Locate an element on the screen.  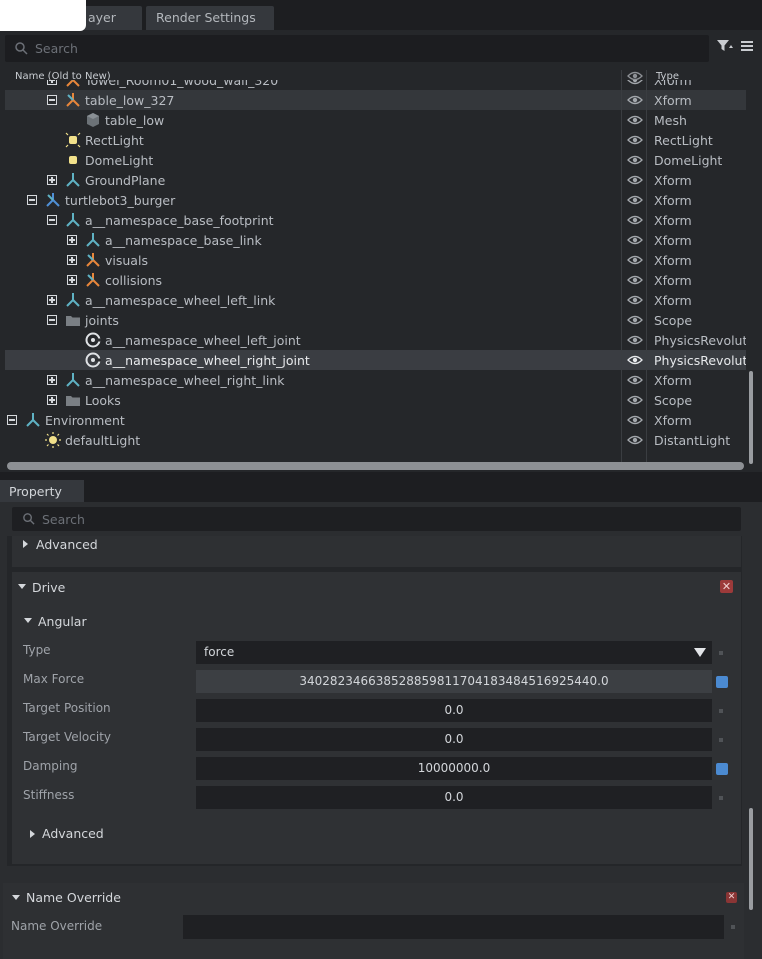
advanced-bottom-label: Advanced is located at coordinates (73, 833).